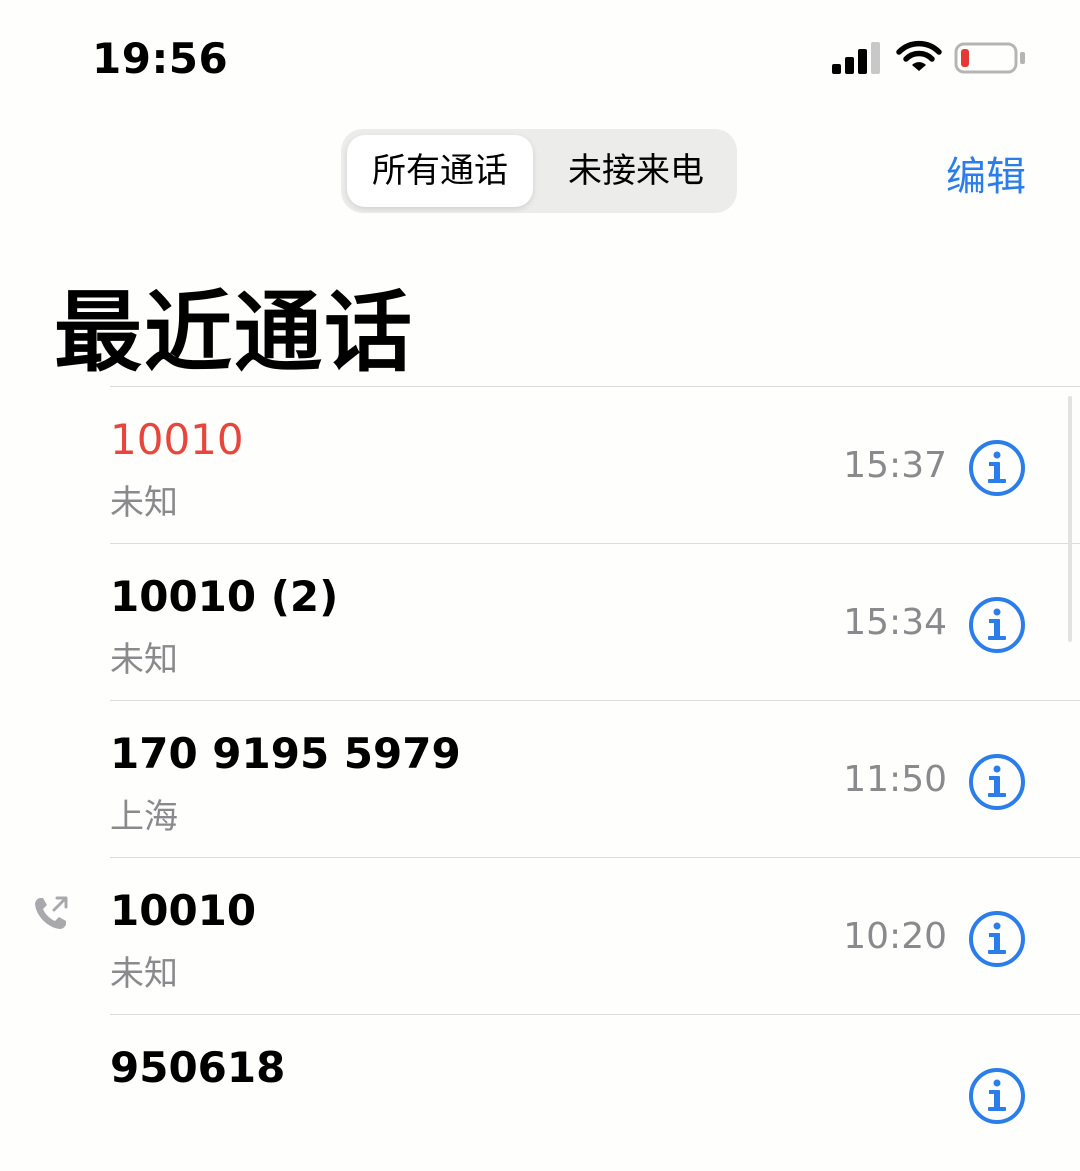  I want to click on call-name: 950618, so click(198, 1067).